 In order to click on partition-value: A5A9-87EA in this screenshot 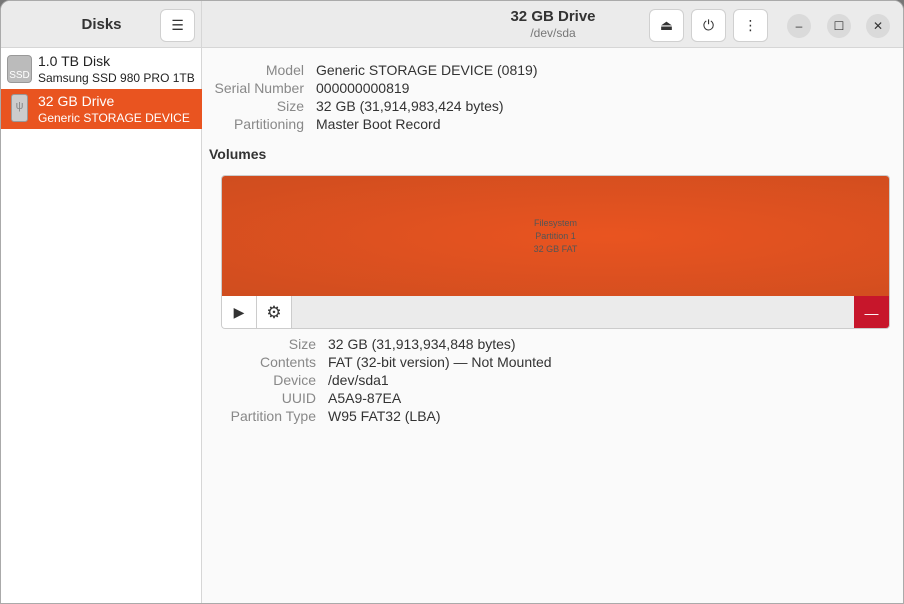, I will do `click(365, 398)`.